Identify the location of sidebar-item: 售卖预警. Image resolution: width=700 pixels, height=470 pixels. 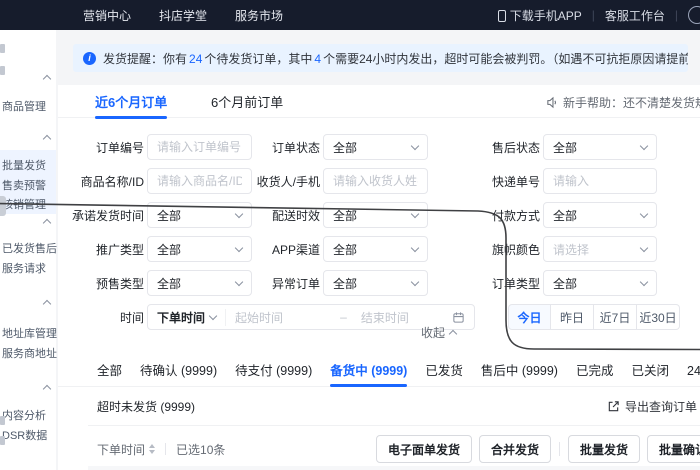
(24, 185).